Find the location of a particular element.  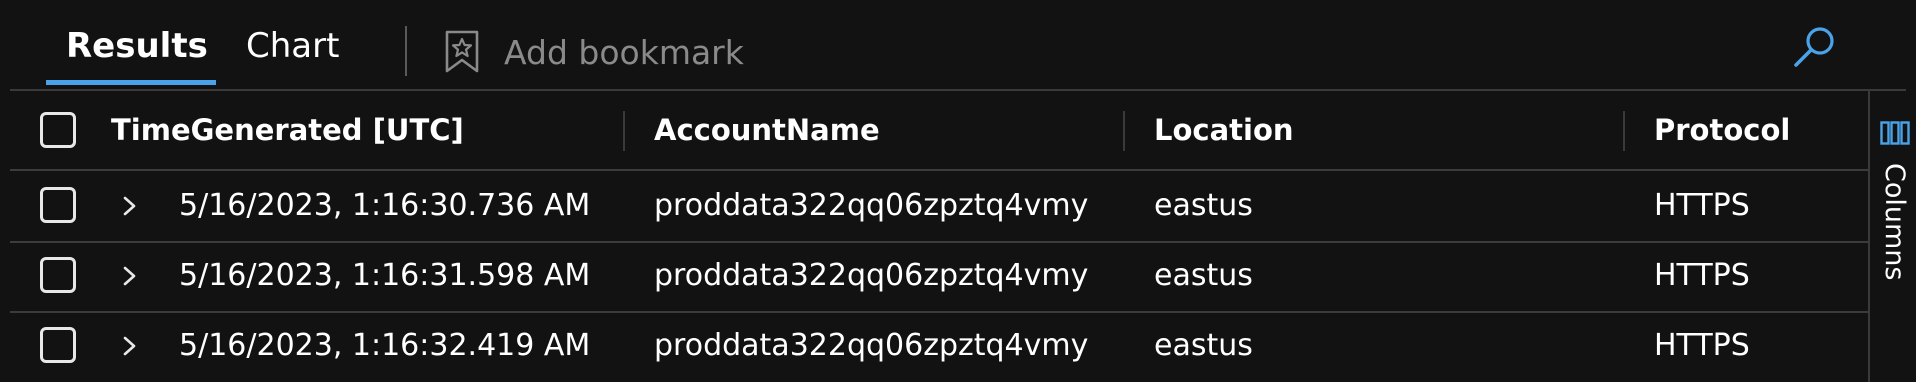

column-header-accountname: AccountName is located at coordinates (767, 130).